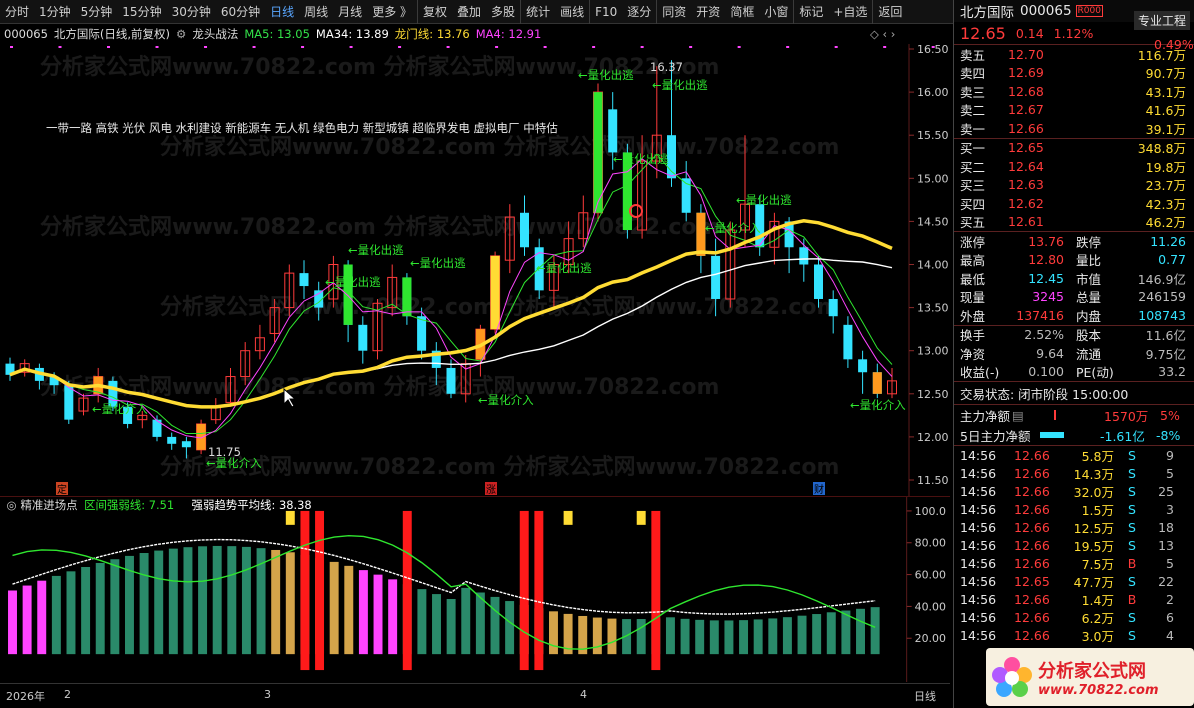 This screenshot has height=708, width=1194. Describe the element at coordinates (1026, 128) in the screenshot. I see `ask-level-price: 12.66` at that location.